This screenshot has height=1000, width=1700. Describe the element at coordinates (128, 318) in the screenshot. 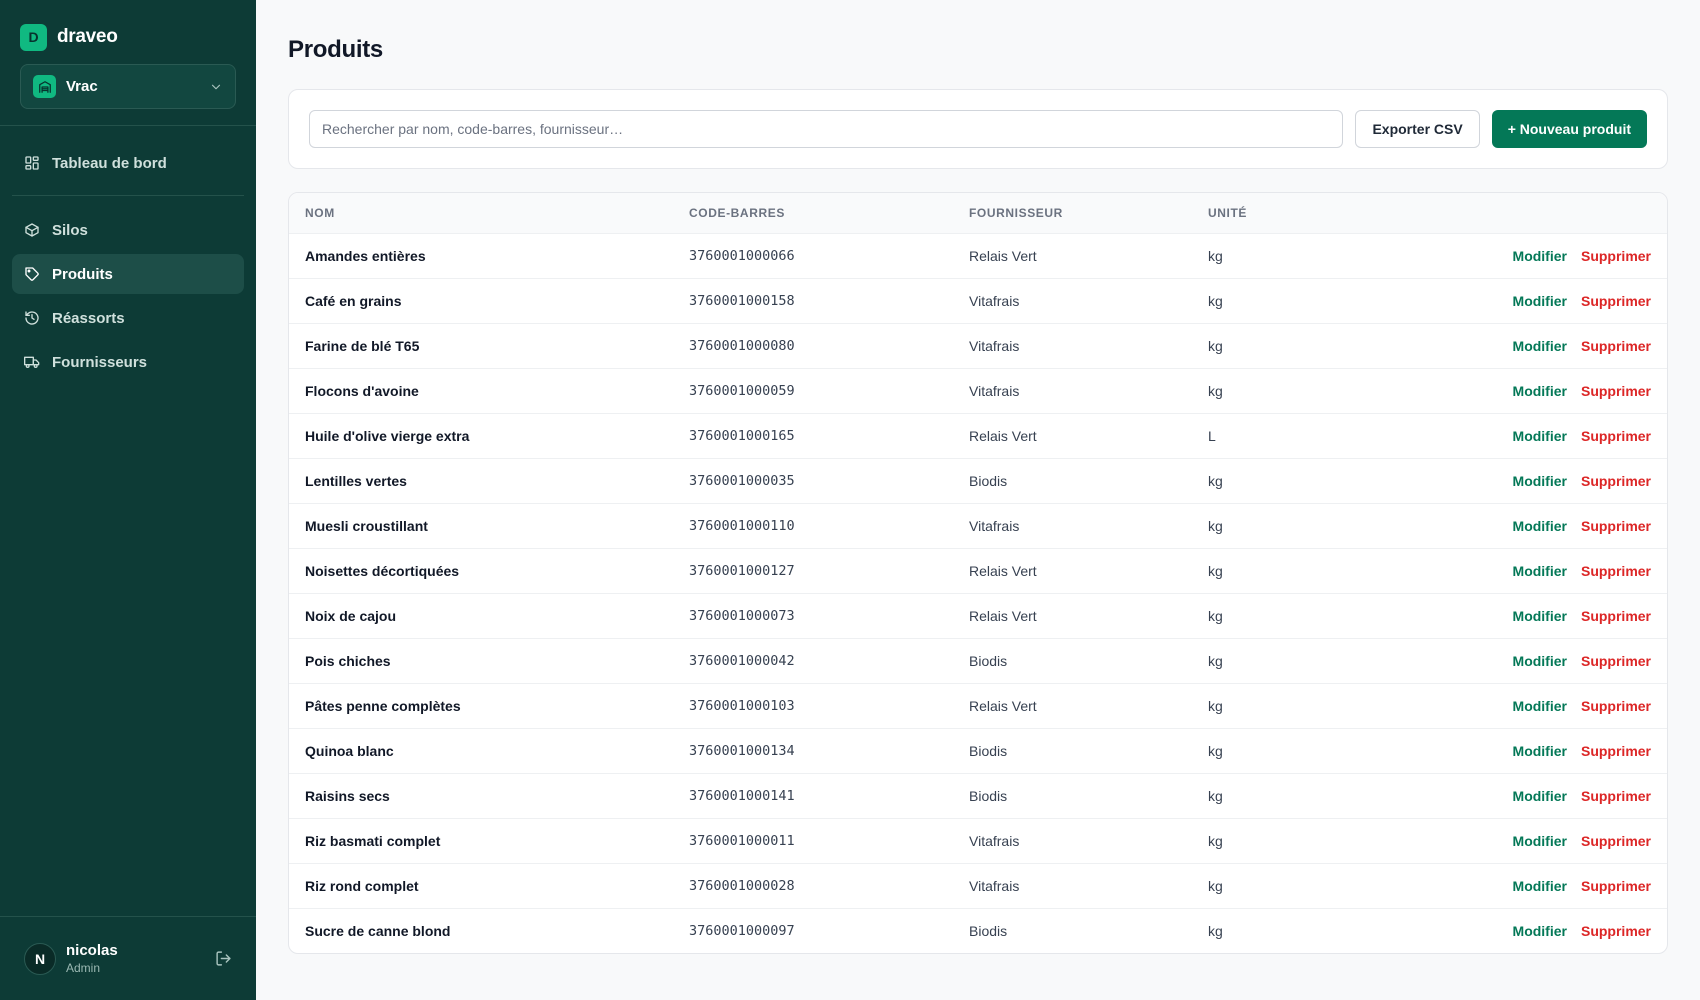

I see `sidebar-item-reassorts: Réassorts` at that location.